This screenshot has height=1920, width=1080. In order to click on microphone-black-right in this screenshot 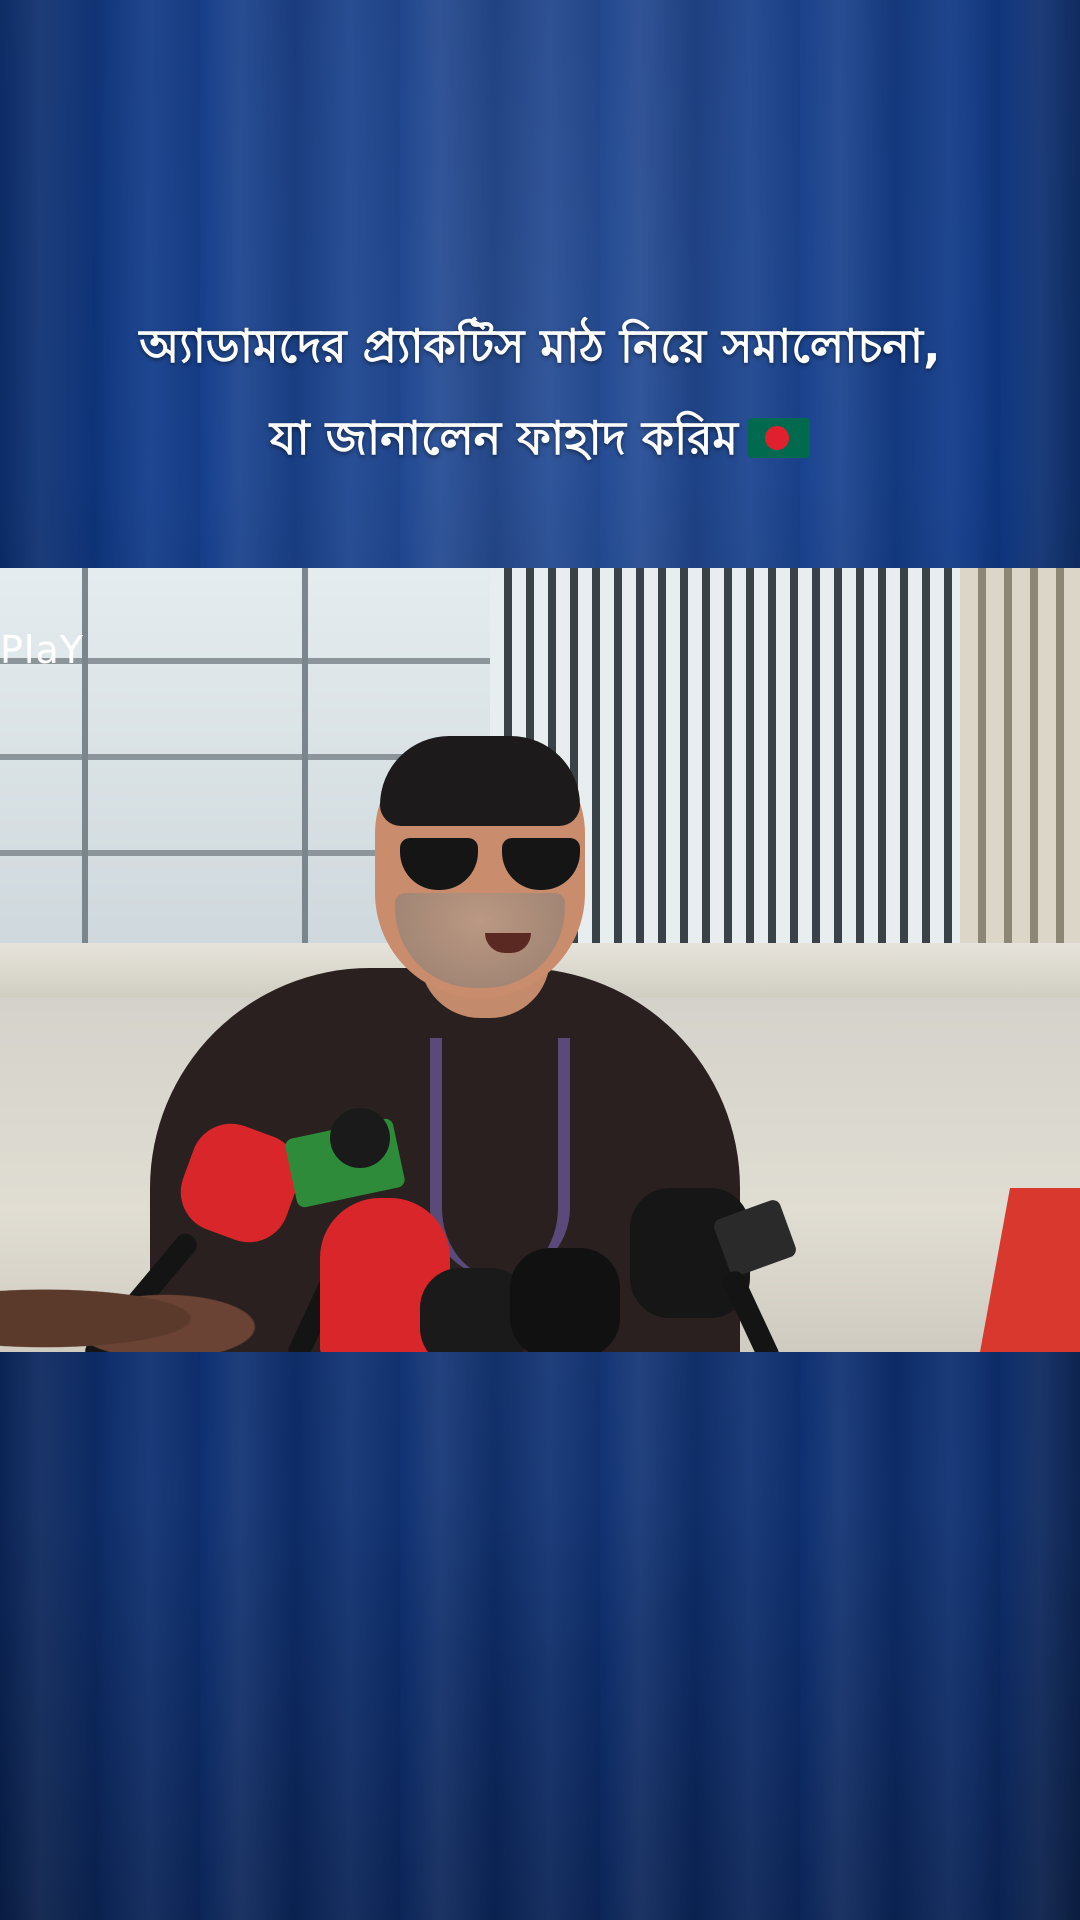, I will do `click(710, 1260)`.